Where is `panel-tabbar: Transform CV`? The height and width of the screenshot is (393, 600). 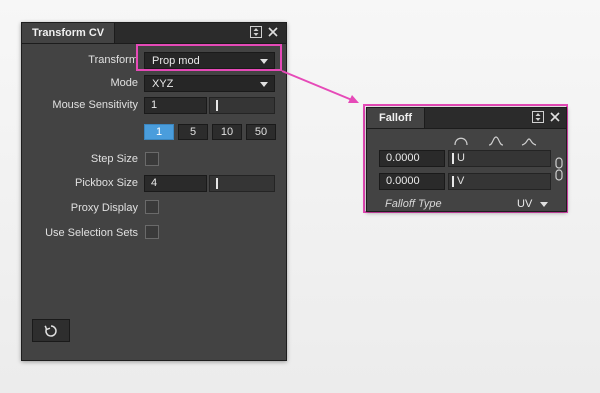
panel-tabbar: Transform CV is located at coordinates (154, 33).